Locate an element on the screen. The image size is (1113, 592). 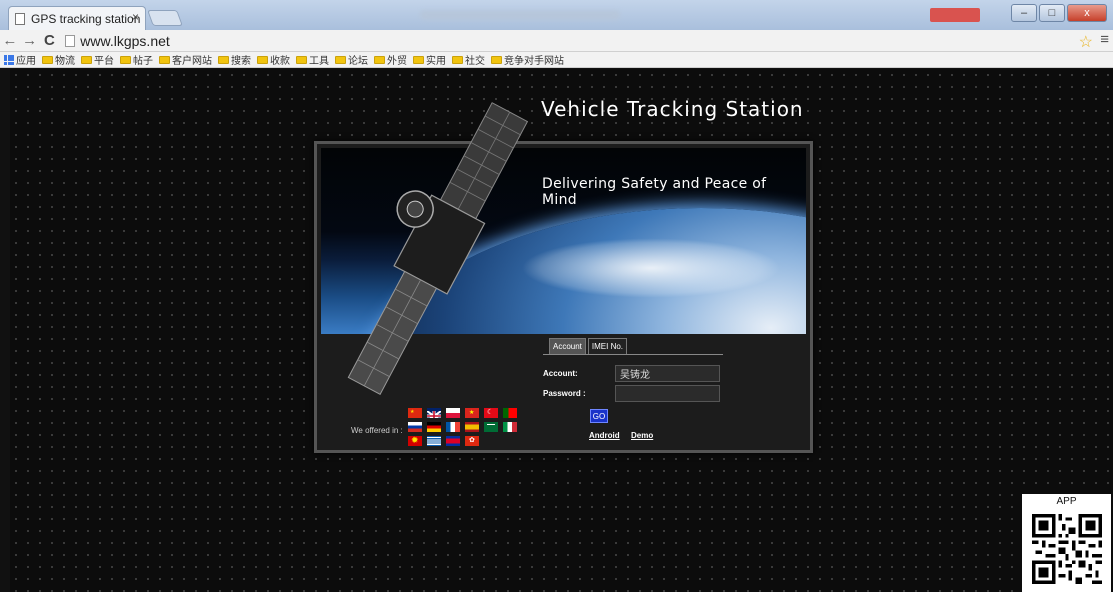
germany-flag-icon is located at coordinates (434, 427).